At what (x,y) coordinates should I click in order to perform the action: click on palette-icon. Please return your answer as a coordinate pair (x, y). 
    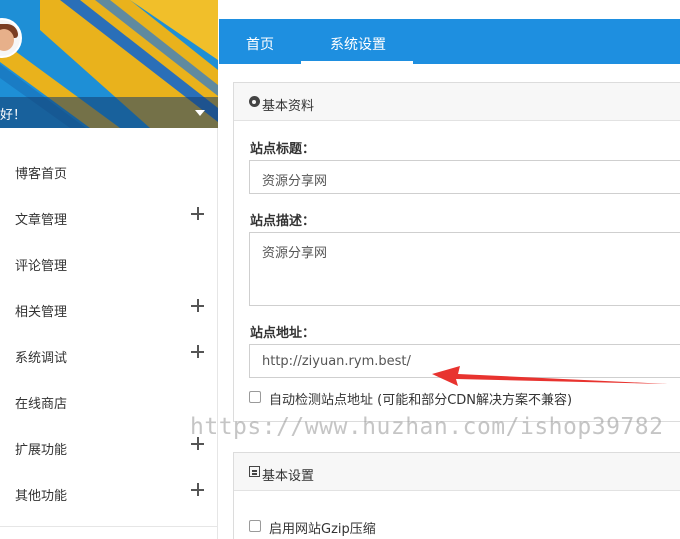
    Looking at the image, I should click on (254, 101).